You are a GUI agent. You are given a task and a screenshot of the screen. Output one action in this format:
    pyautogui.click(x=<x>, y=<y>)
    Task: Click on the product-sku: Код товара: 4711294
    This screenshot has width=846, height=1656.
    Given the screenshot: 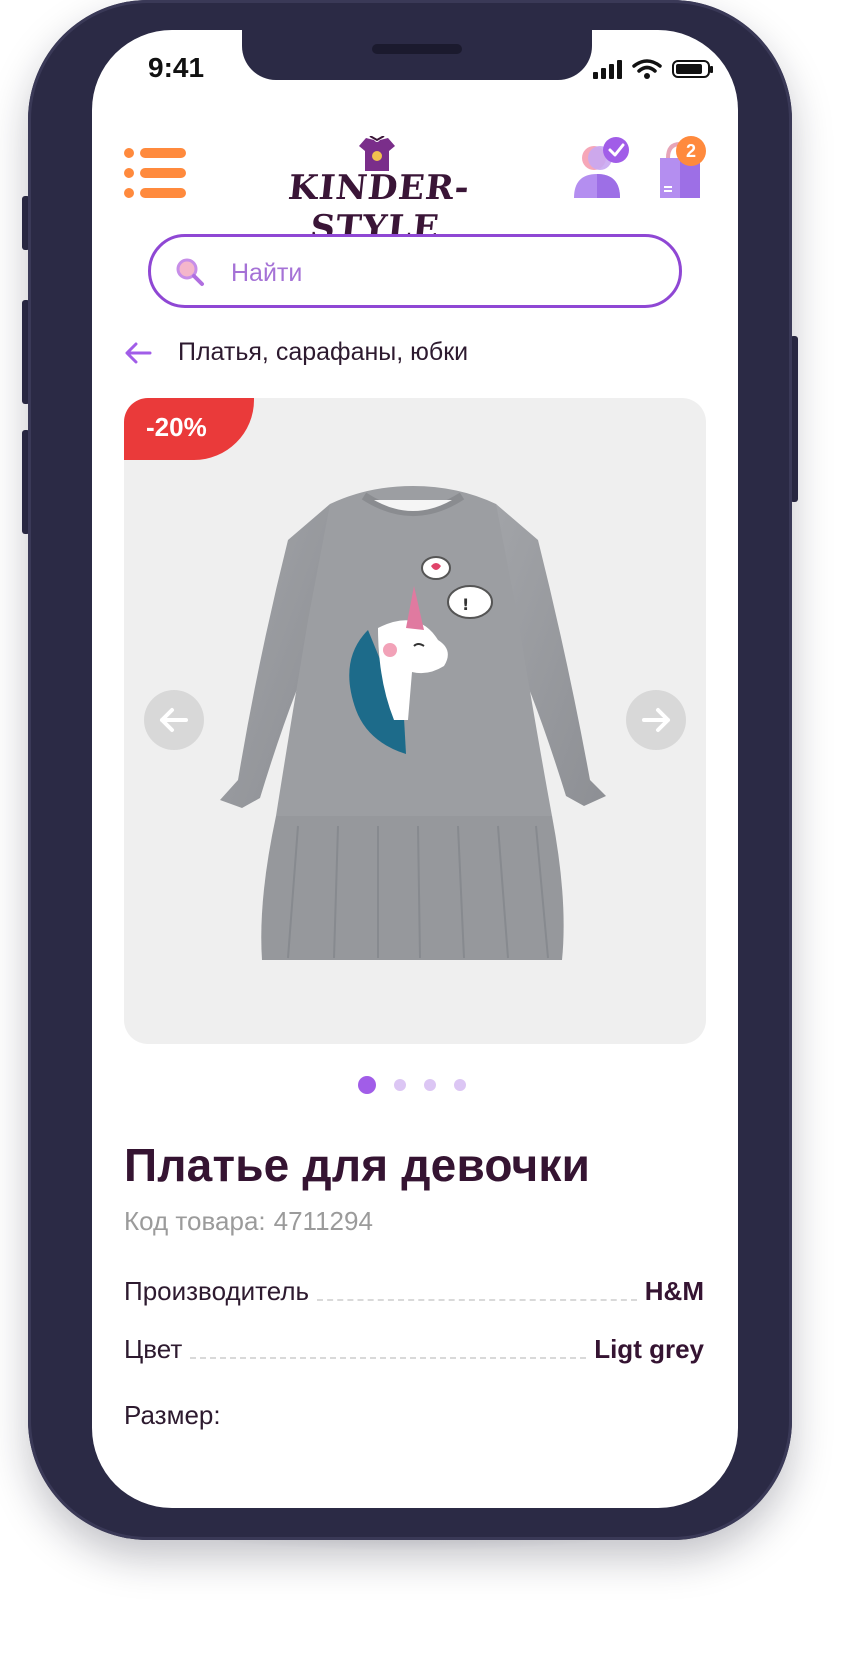 What is the action you would take?
    pyautogui.click(x=248, y=1221)
    